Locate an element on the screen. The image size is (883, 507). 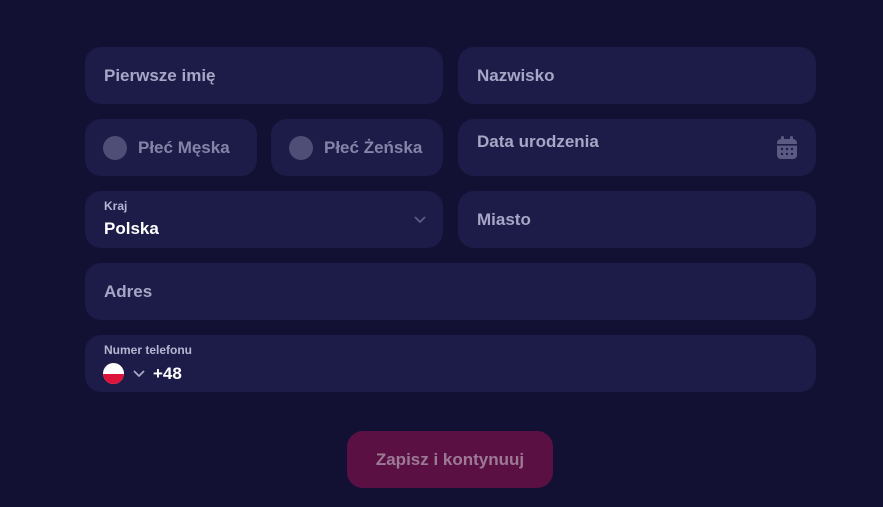
last-name-field: Nazwisko is located at coordinates (637, 75).